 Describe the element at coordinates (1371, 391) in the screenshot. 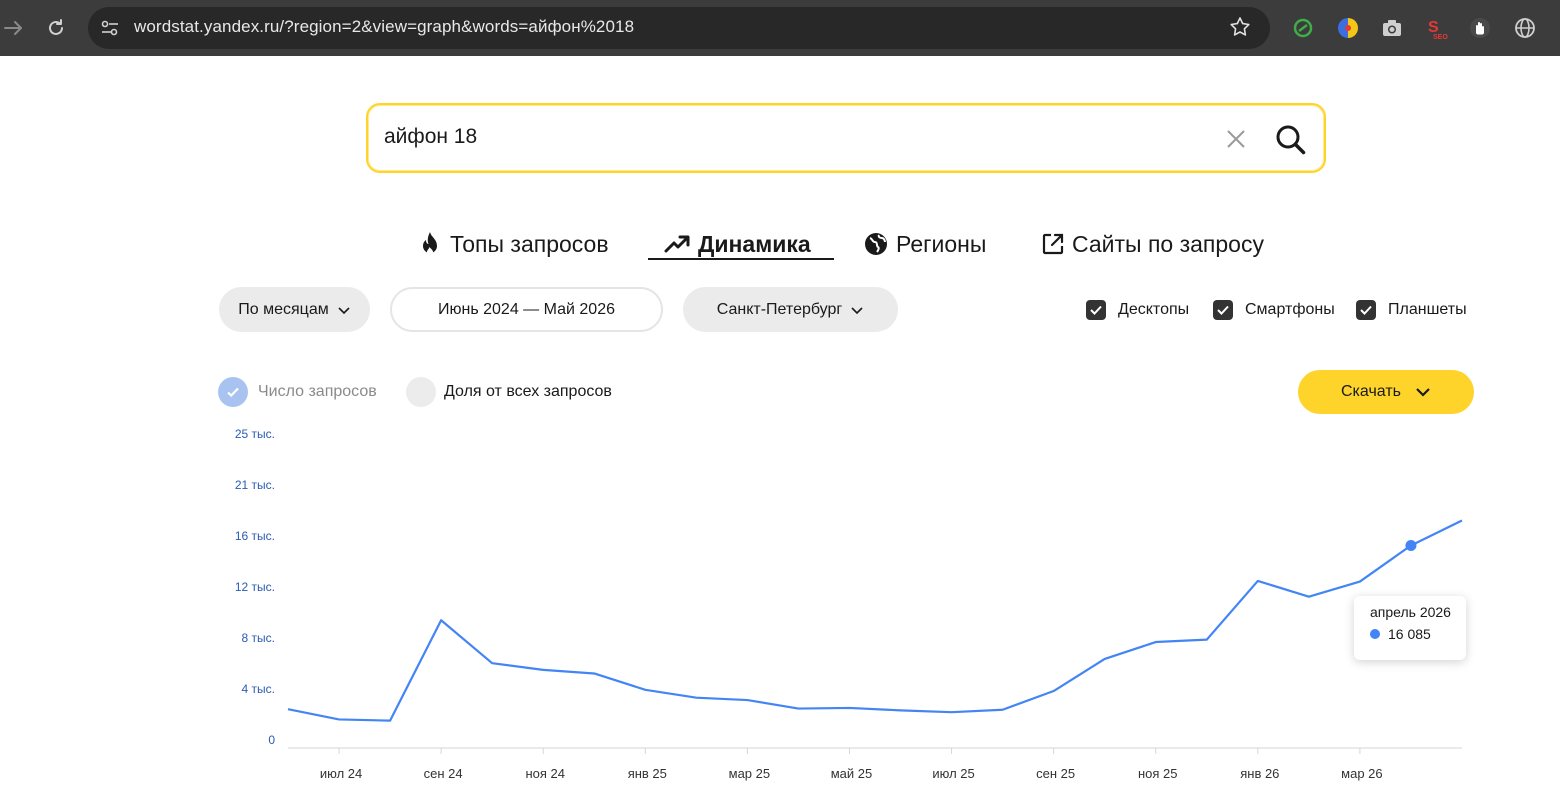

I see `download-label: Скачать` at that location.